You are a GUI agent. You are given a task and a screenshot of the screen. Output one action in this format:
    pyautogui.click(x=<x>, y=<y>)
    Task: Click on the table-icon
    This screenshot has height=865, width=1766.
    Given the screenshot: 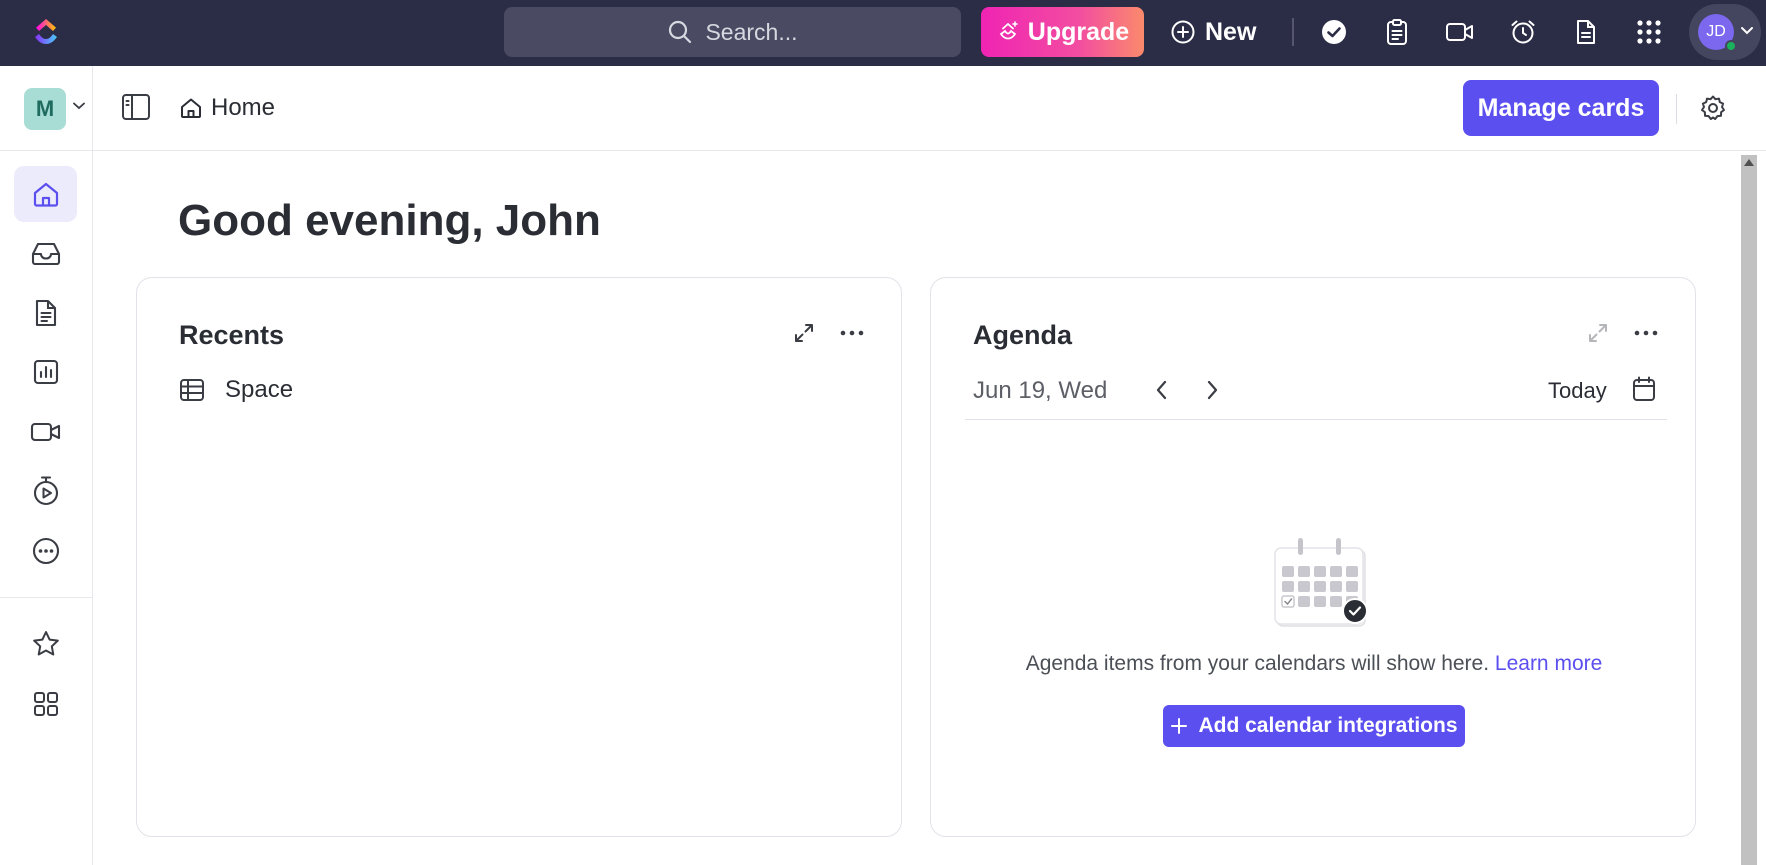 What is the action you would take?
    pyautogui.click(x=192, y=390)
    